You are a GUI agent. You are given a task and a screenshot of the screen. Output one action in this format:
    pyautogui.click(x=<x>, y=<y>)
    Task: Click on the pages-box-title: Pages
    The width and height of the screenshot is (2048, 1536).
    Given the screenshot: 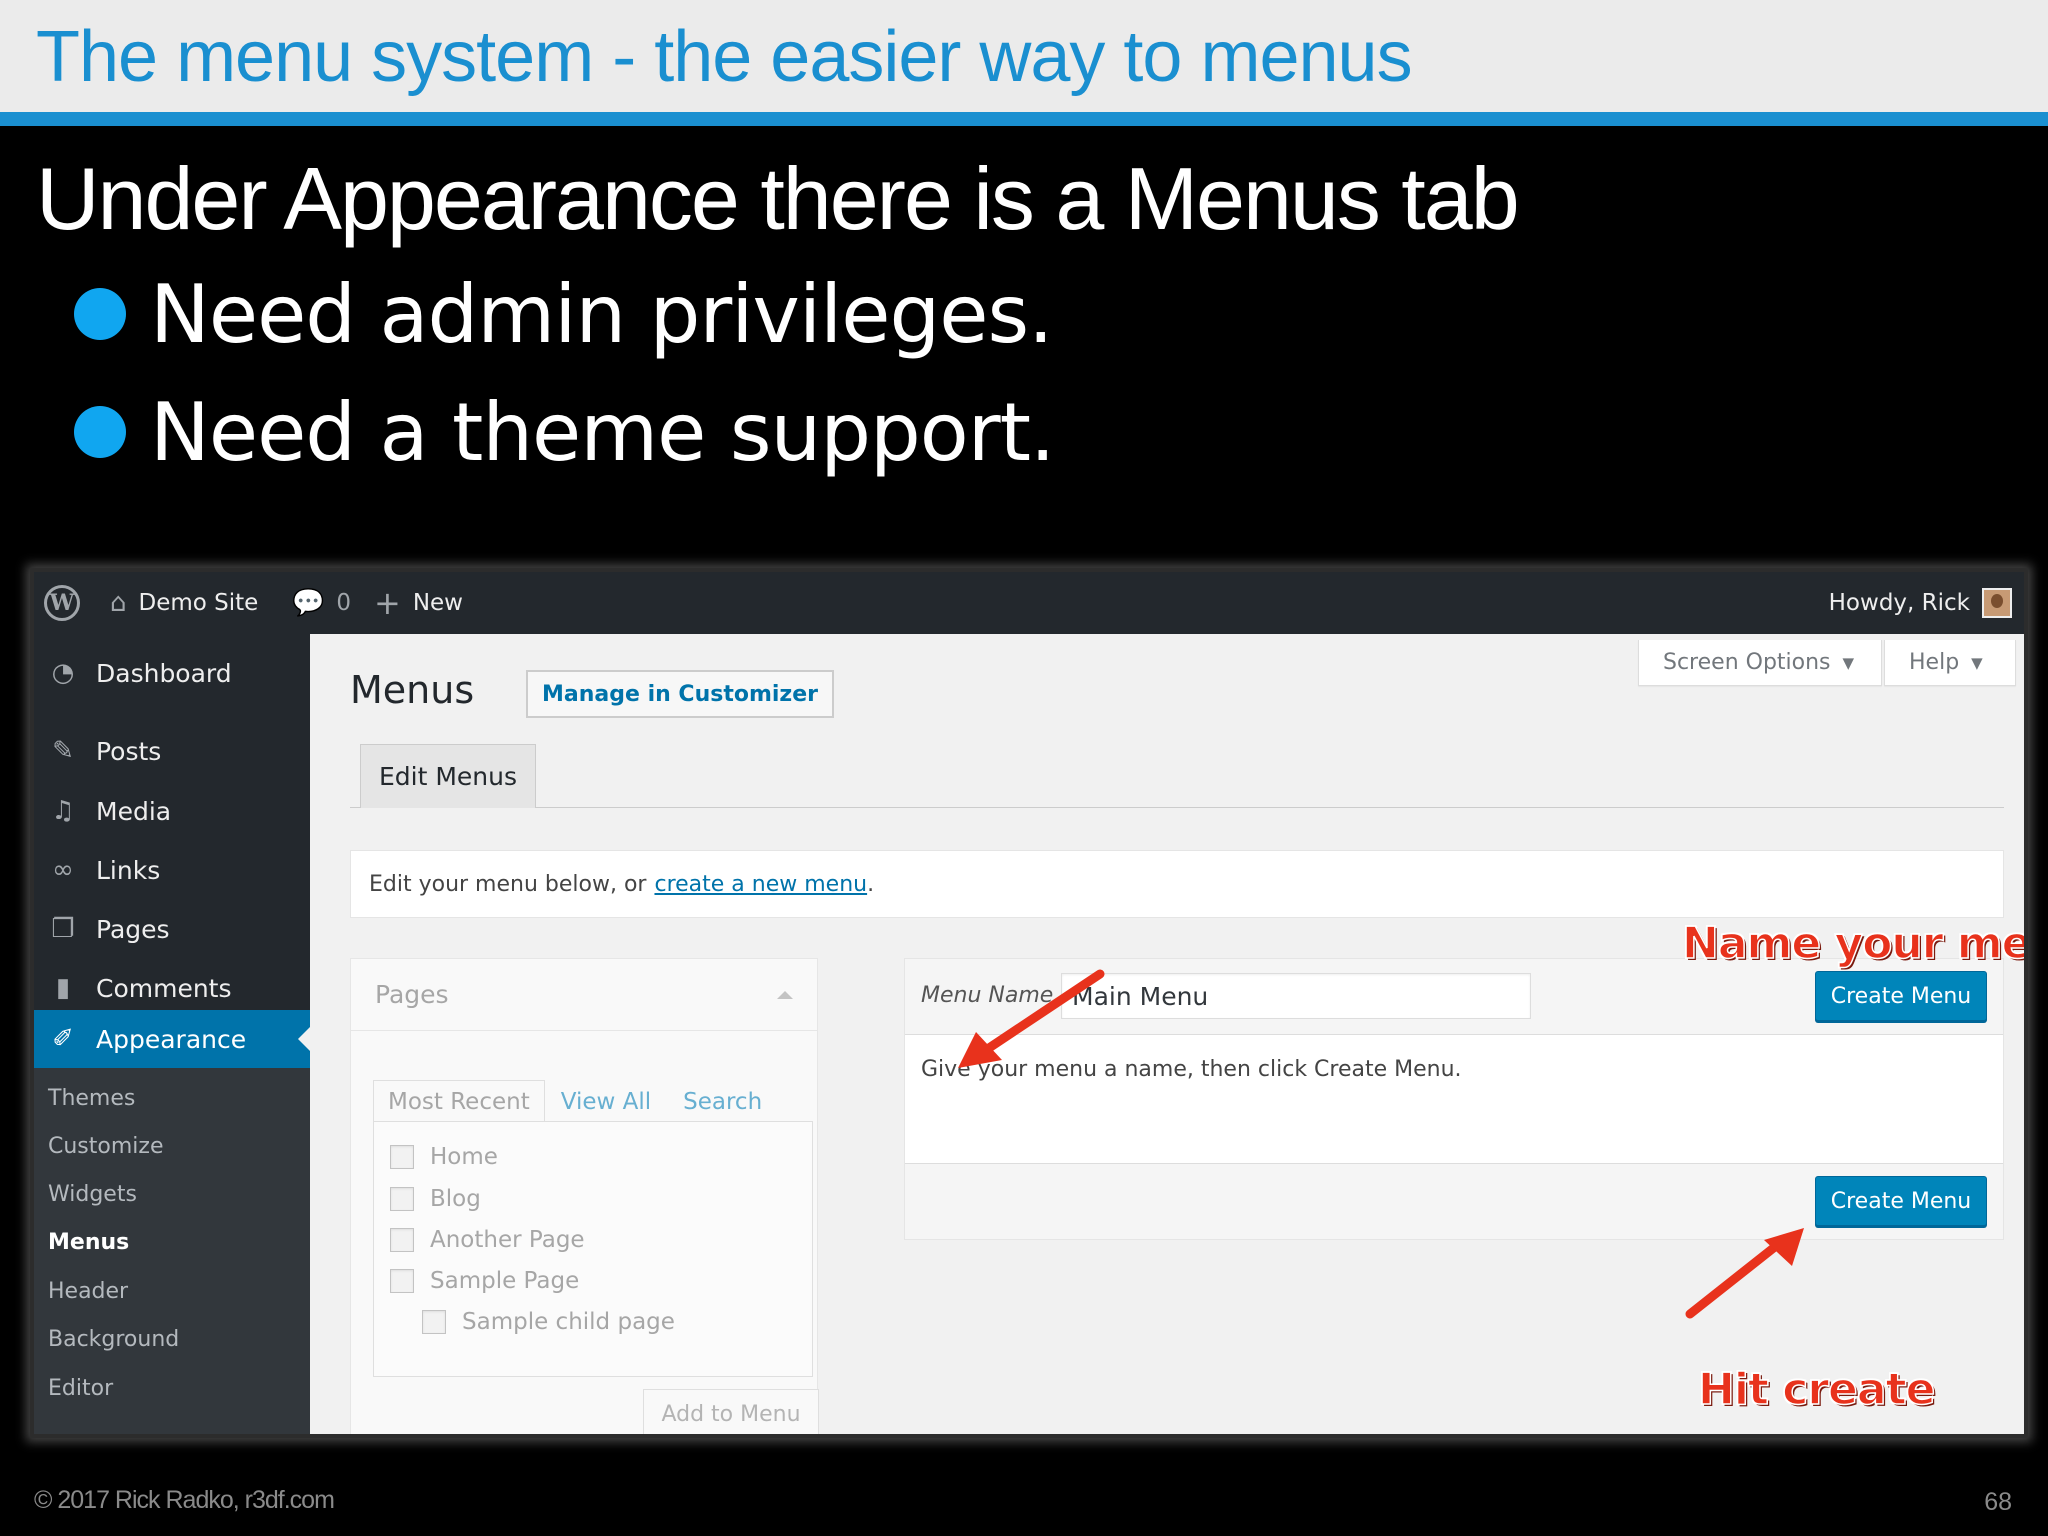 What is the action you would take?
    pyautogui.click(x=412, y=994)
    